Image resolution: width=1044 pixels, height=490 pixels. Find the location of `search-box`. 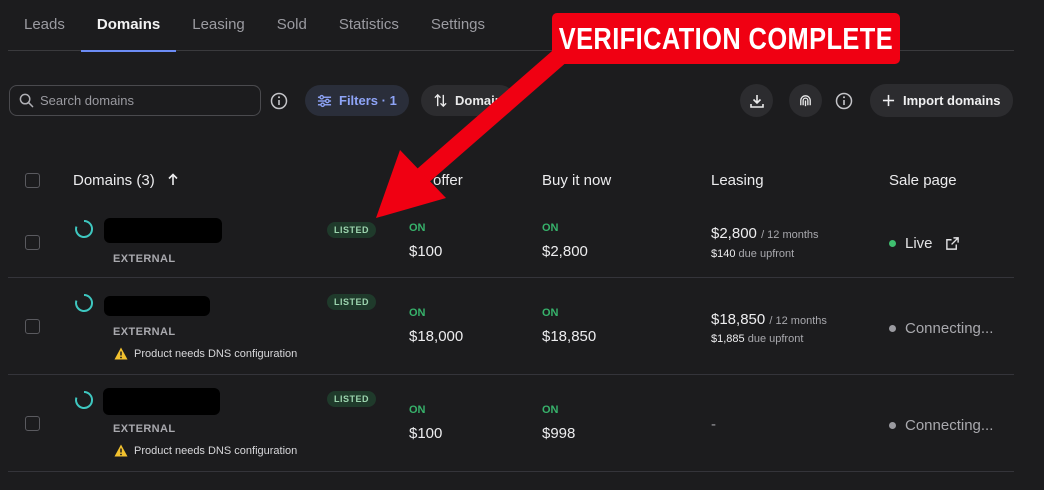

search-box is located at coordinates (135, 100).